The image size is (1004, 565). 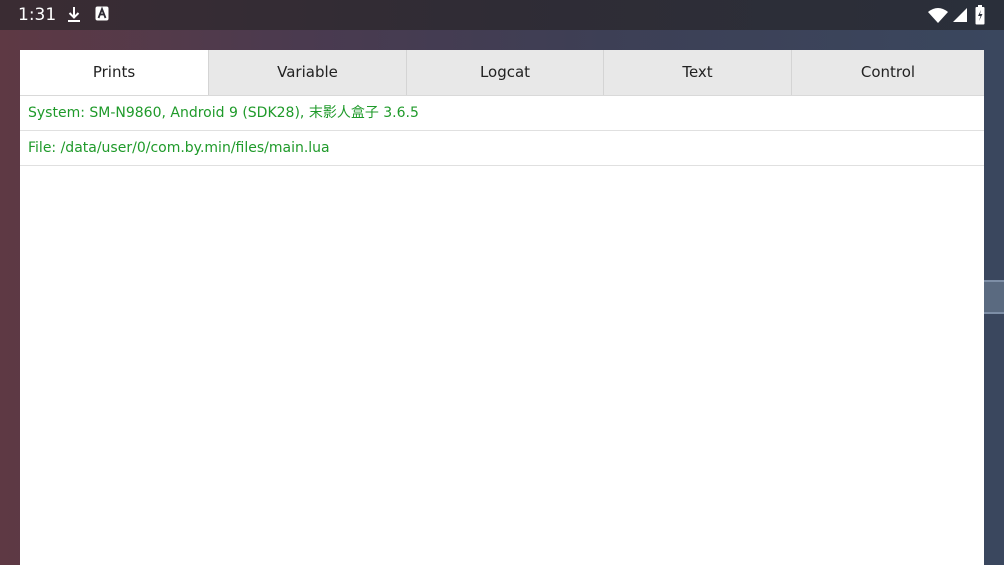 I want to click on wifi-icon, so click(x=938, y=17).